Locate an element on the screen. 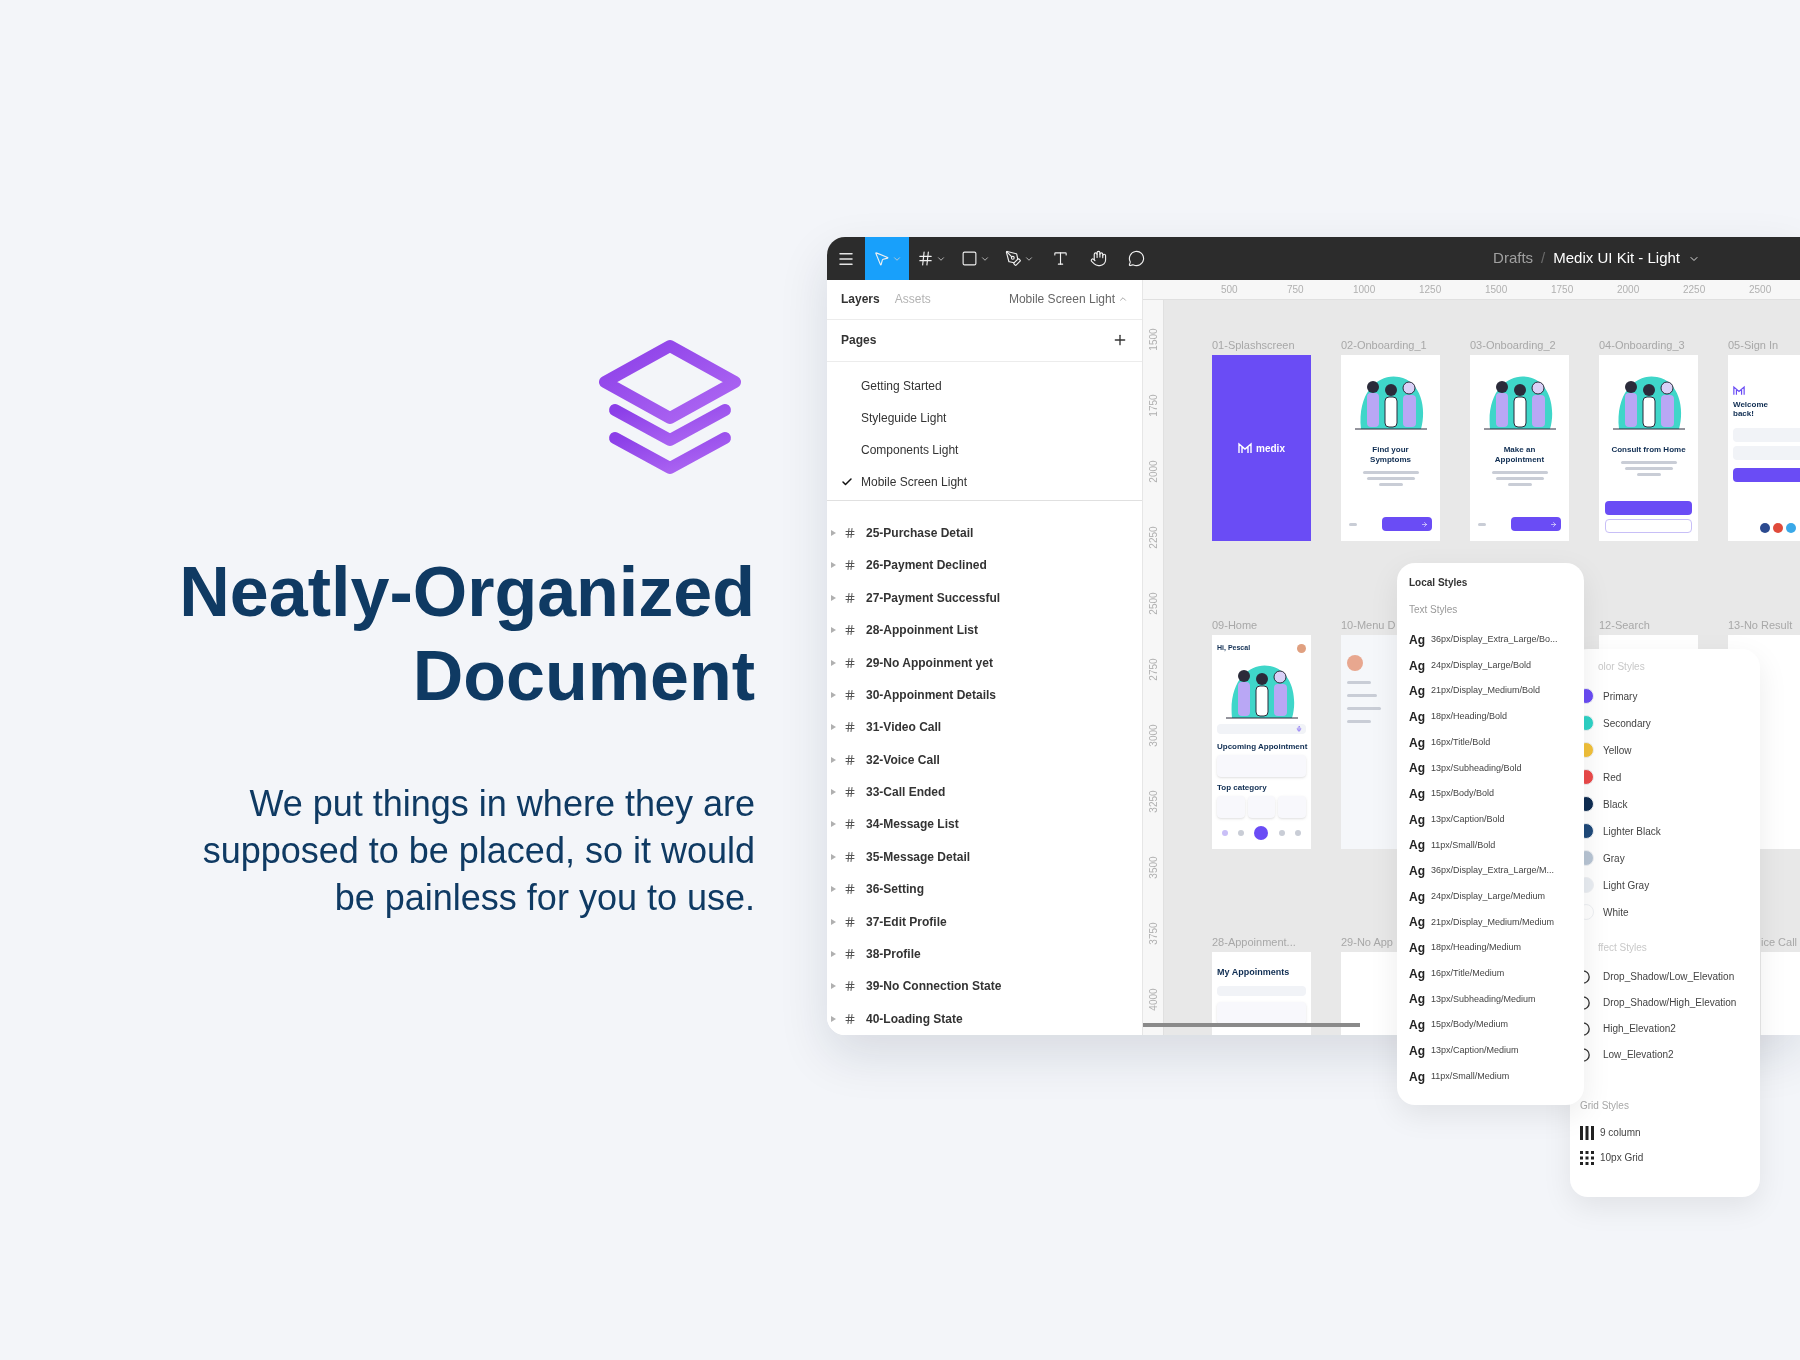 This screenshot has width=1800, height=1360. layer-item: 25-Purchase Detail is located at coordinates (984, 533).